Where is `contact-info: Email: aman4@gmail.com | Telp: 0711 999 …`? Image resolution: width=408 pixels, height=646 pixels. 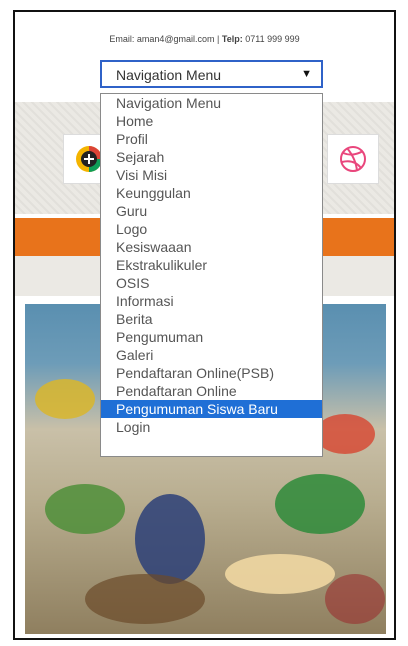 contact-info: Email: aman4@gmail.com | Telp: 0711 999 … is located at coordinates (204, 39).